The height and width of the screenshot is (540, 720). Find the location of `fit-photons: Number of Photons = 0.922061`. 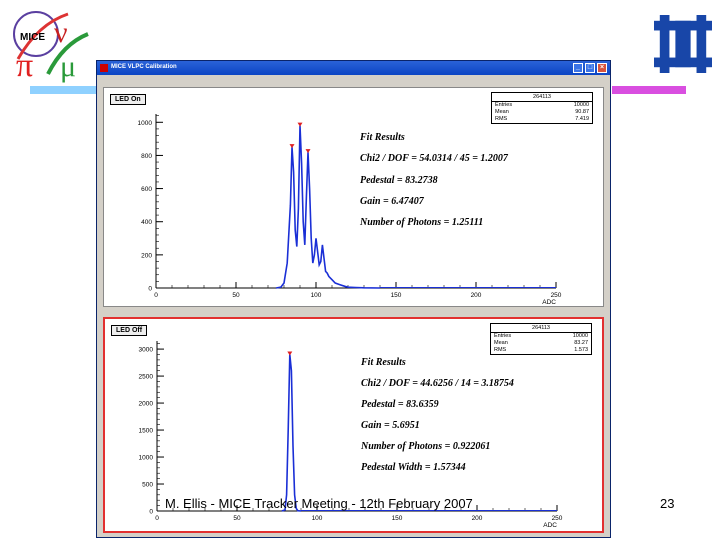

fit-photons: Number of Photons = 0.922061 is located at coordinates (426, 446).